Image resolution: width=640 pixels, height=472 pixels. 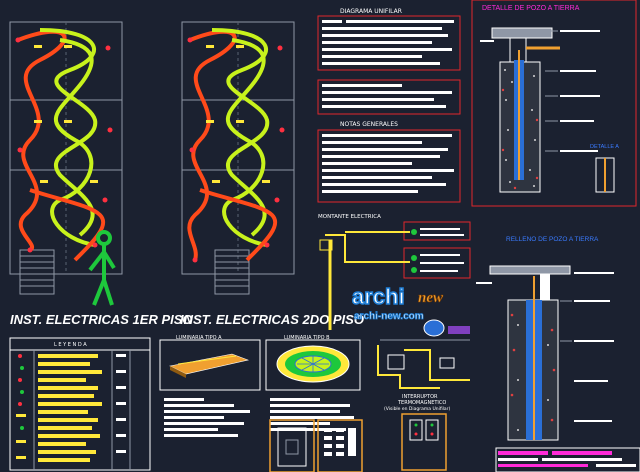 What do you see at coordinates (604, 147) in the screenshot?
I see `detail-a-title: DETALLE A` at bounding box center [604, 147].